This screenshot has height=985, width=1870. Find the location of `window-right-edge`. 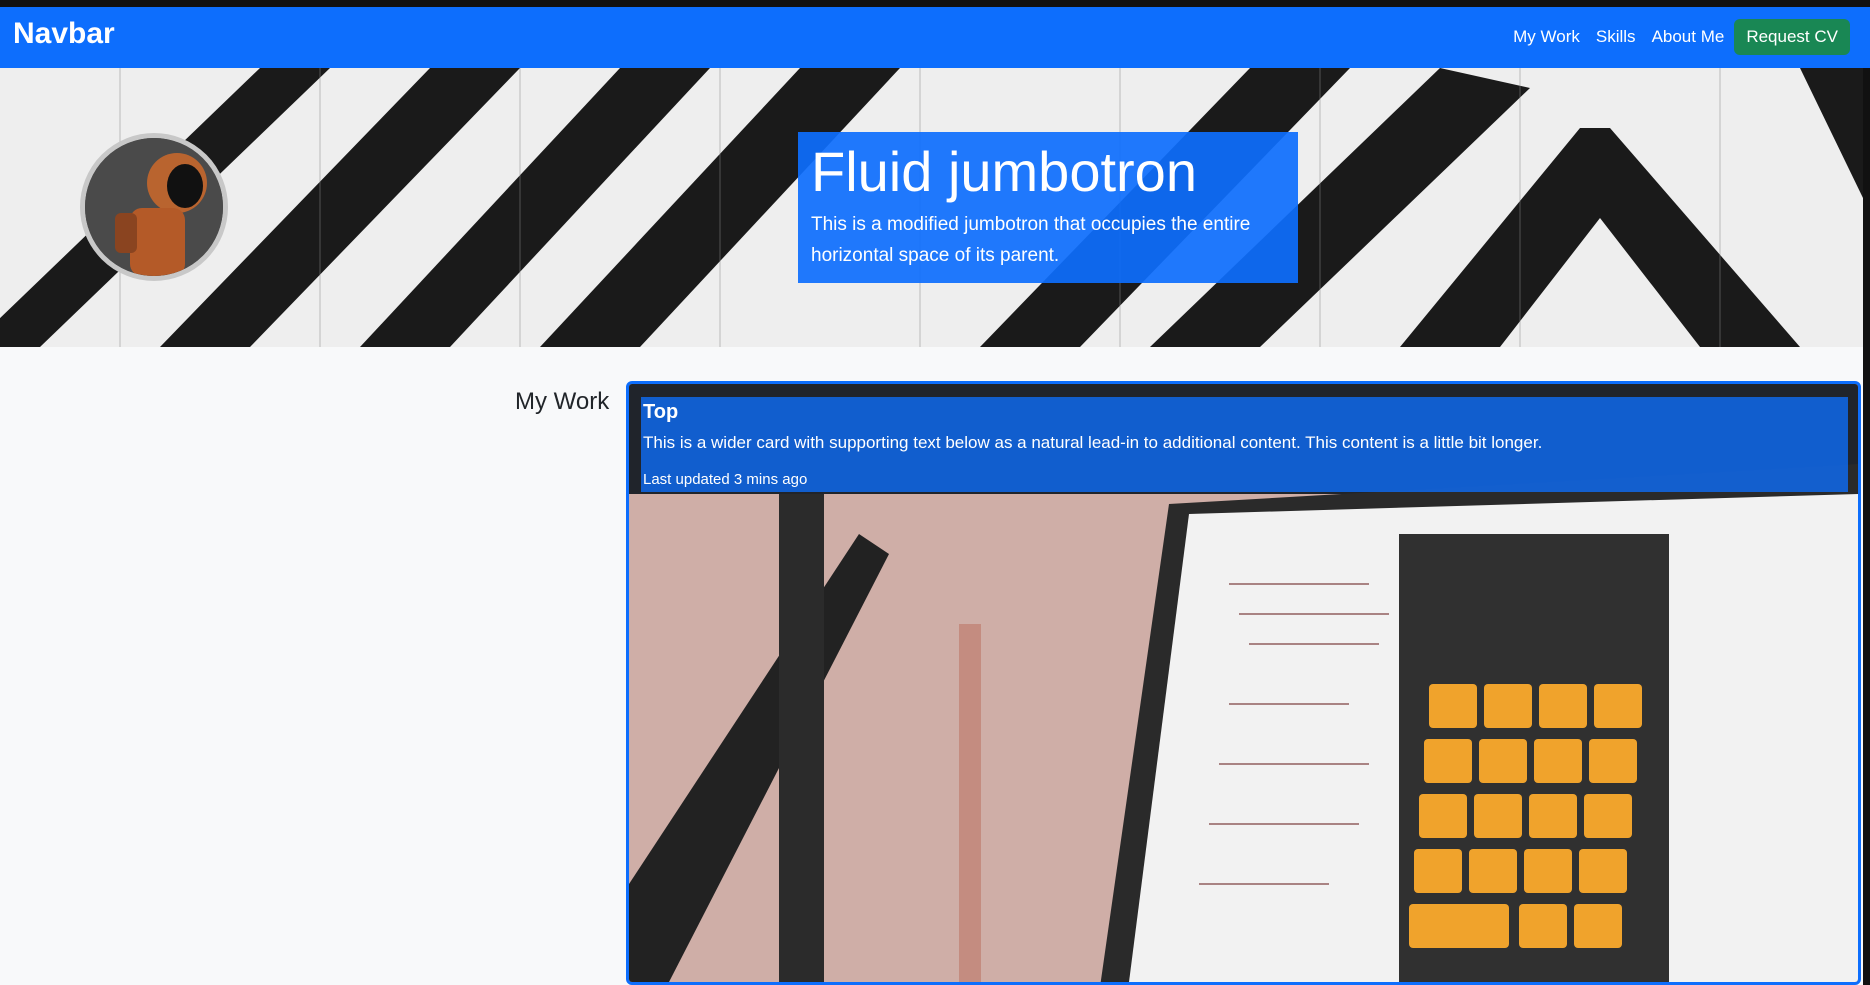

window-right-edge is located at coordinates (1866, 526).